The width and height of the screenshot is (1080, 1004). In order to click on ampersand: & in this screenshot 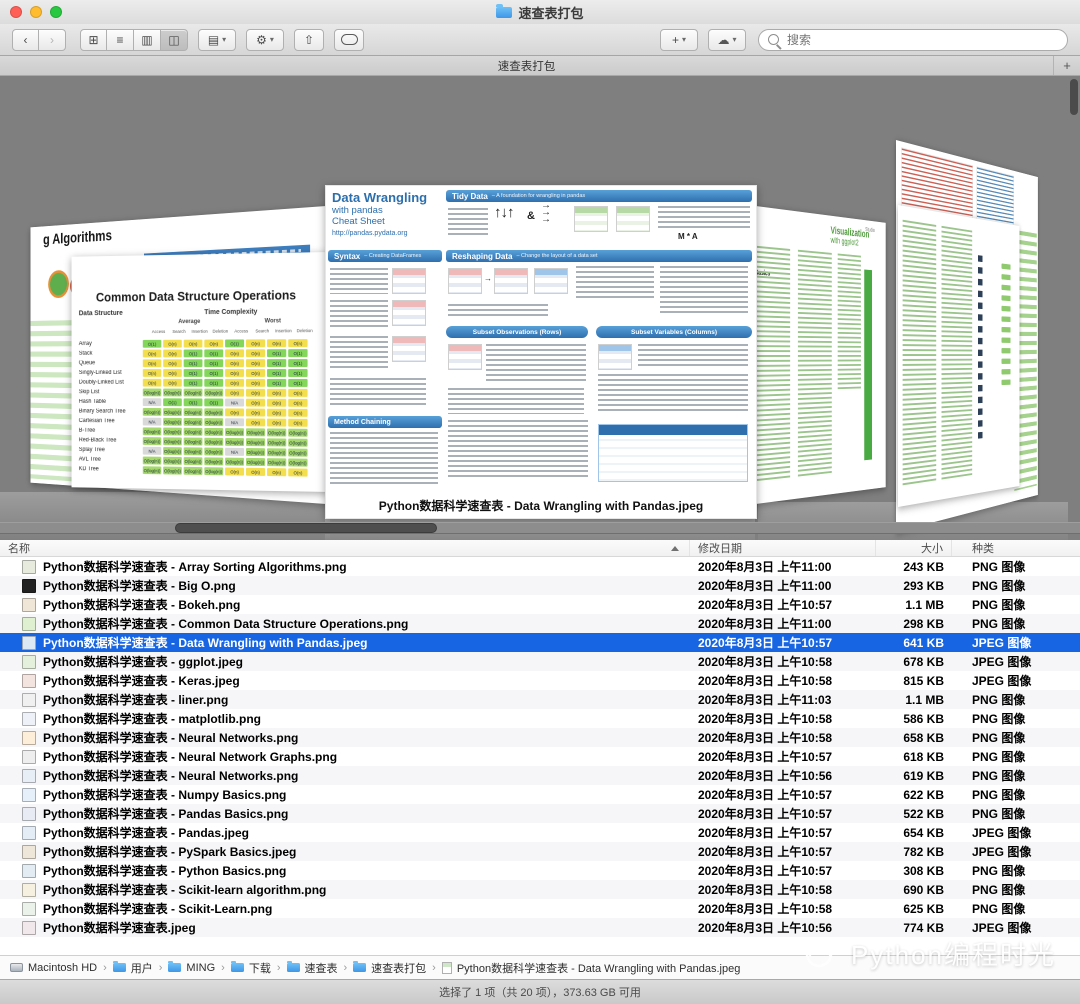, I will do `click(531, 216)`.